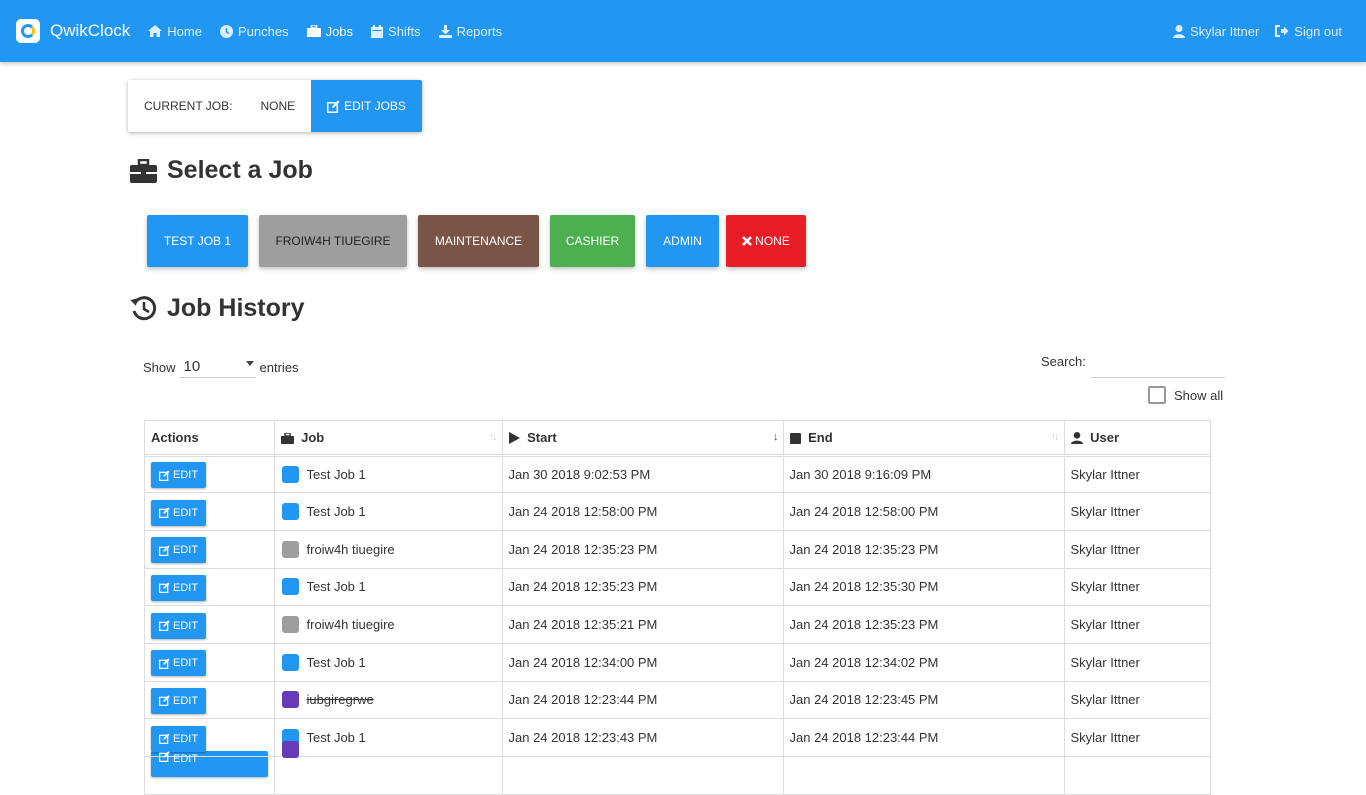 The image size is (1366, 795). Describe the element at coordinates (217, 367) in the screenshot. I see `entries-select: 10` at that location.